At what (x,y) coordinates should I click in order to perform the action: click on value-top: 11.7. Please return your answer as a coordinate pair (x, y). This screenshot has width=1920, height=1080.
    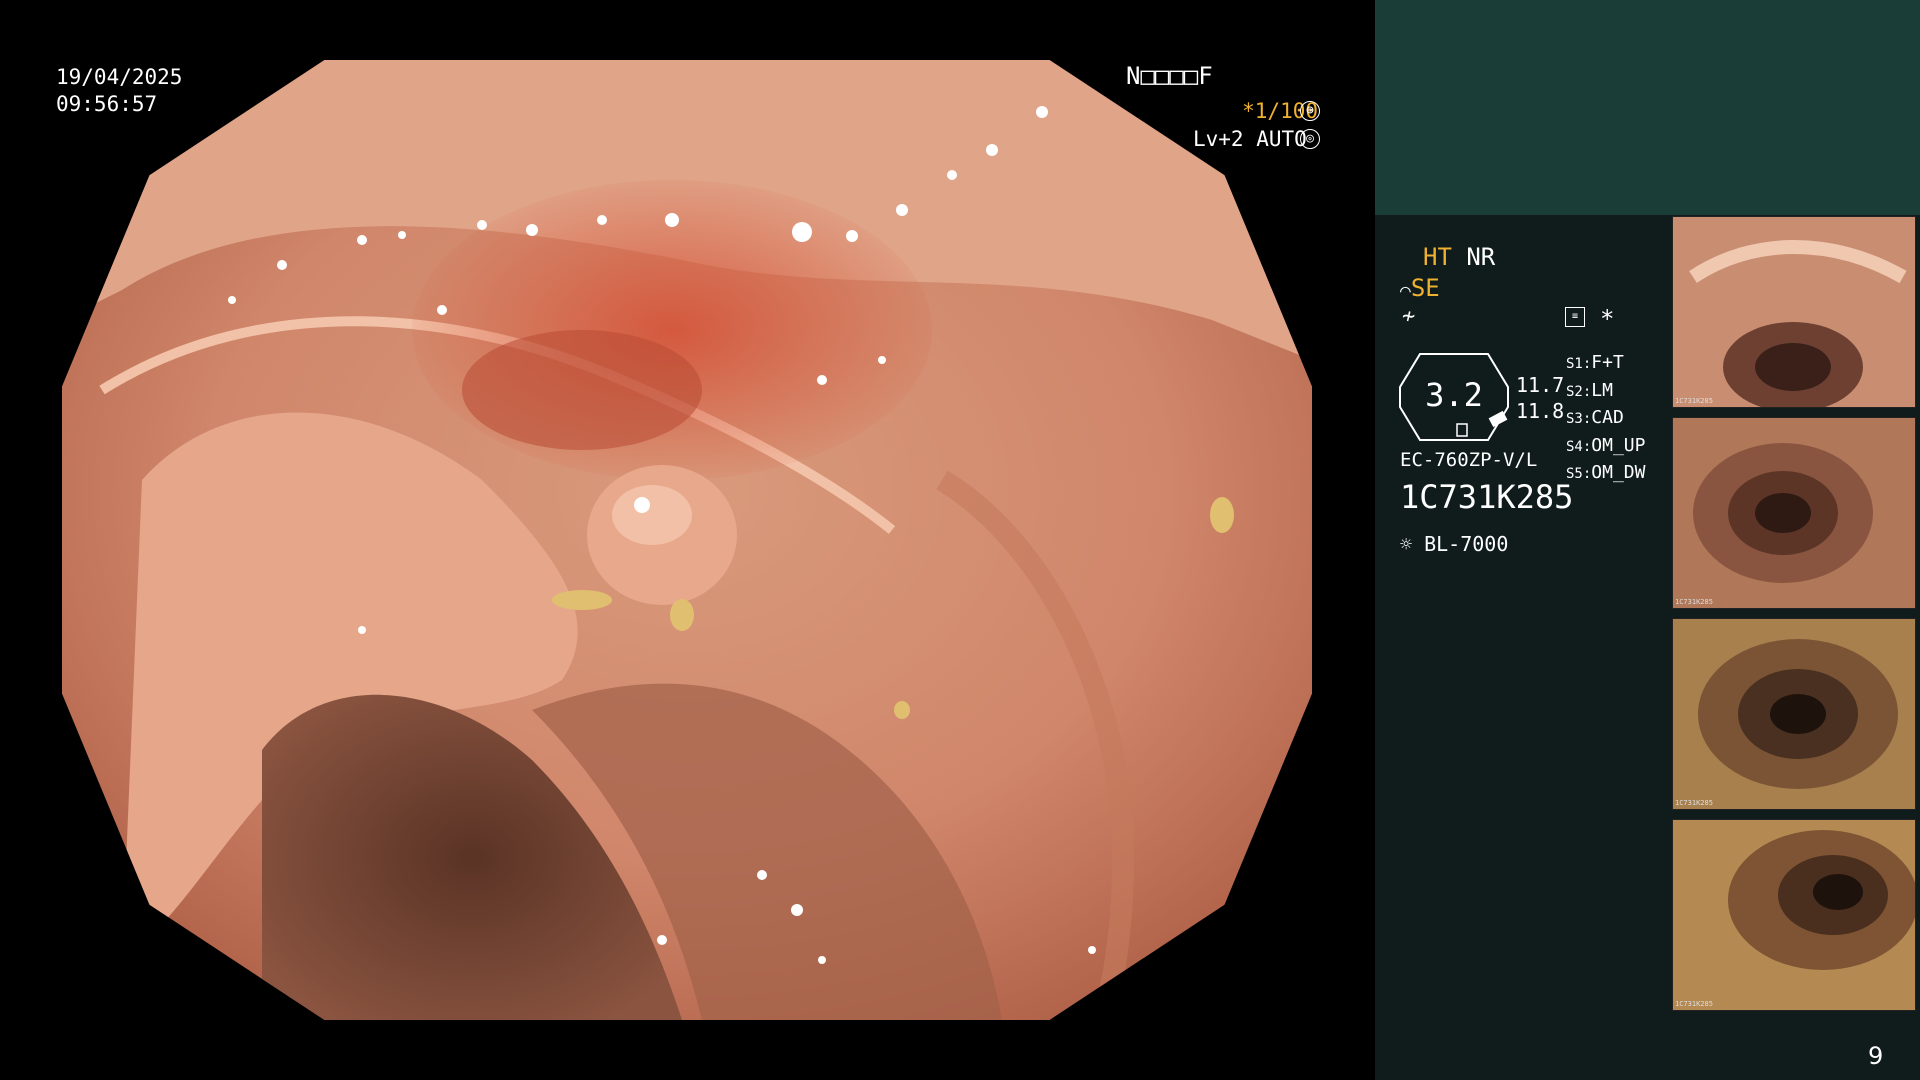
    Looking at the image, I should click on (1540, 385).